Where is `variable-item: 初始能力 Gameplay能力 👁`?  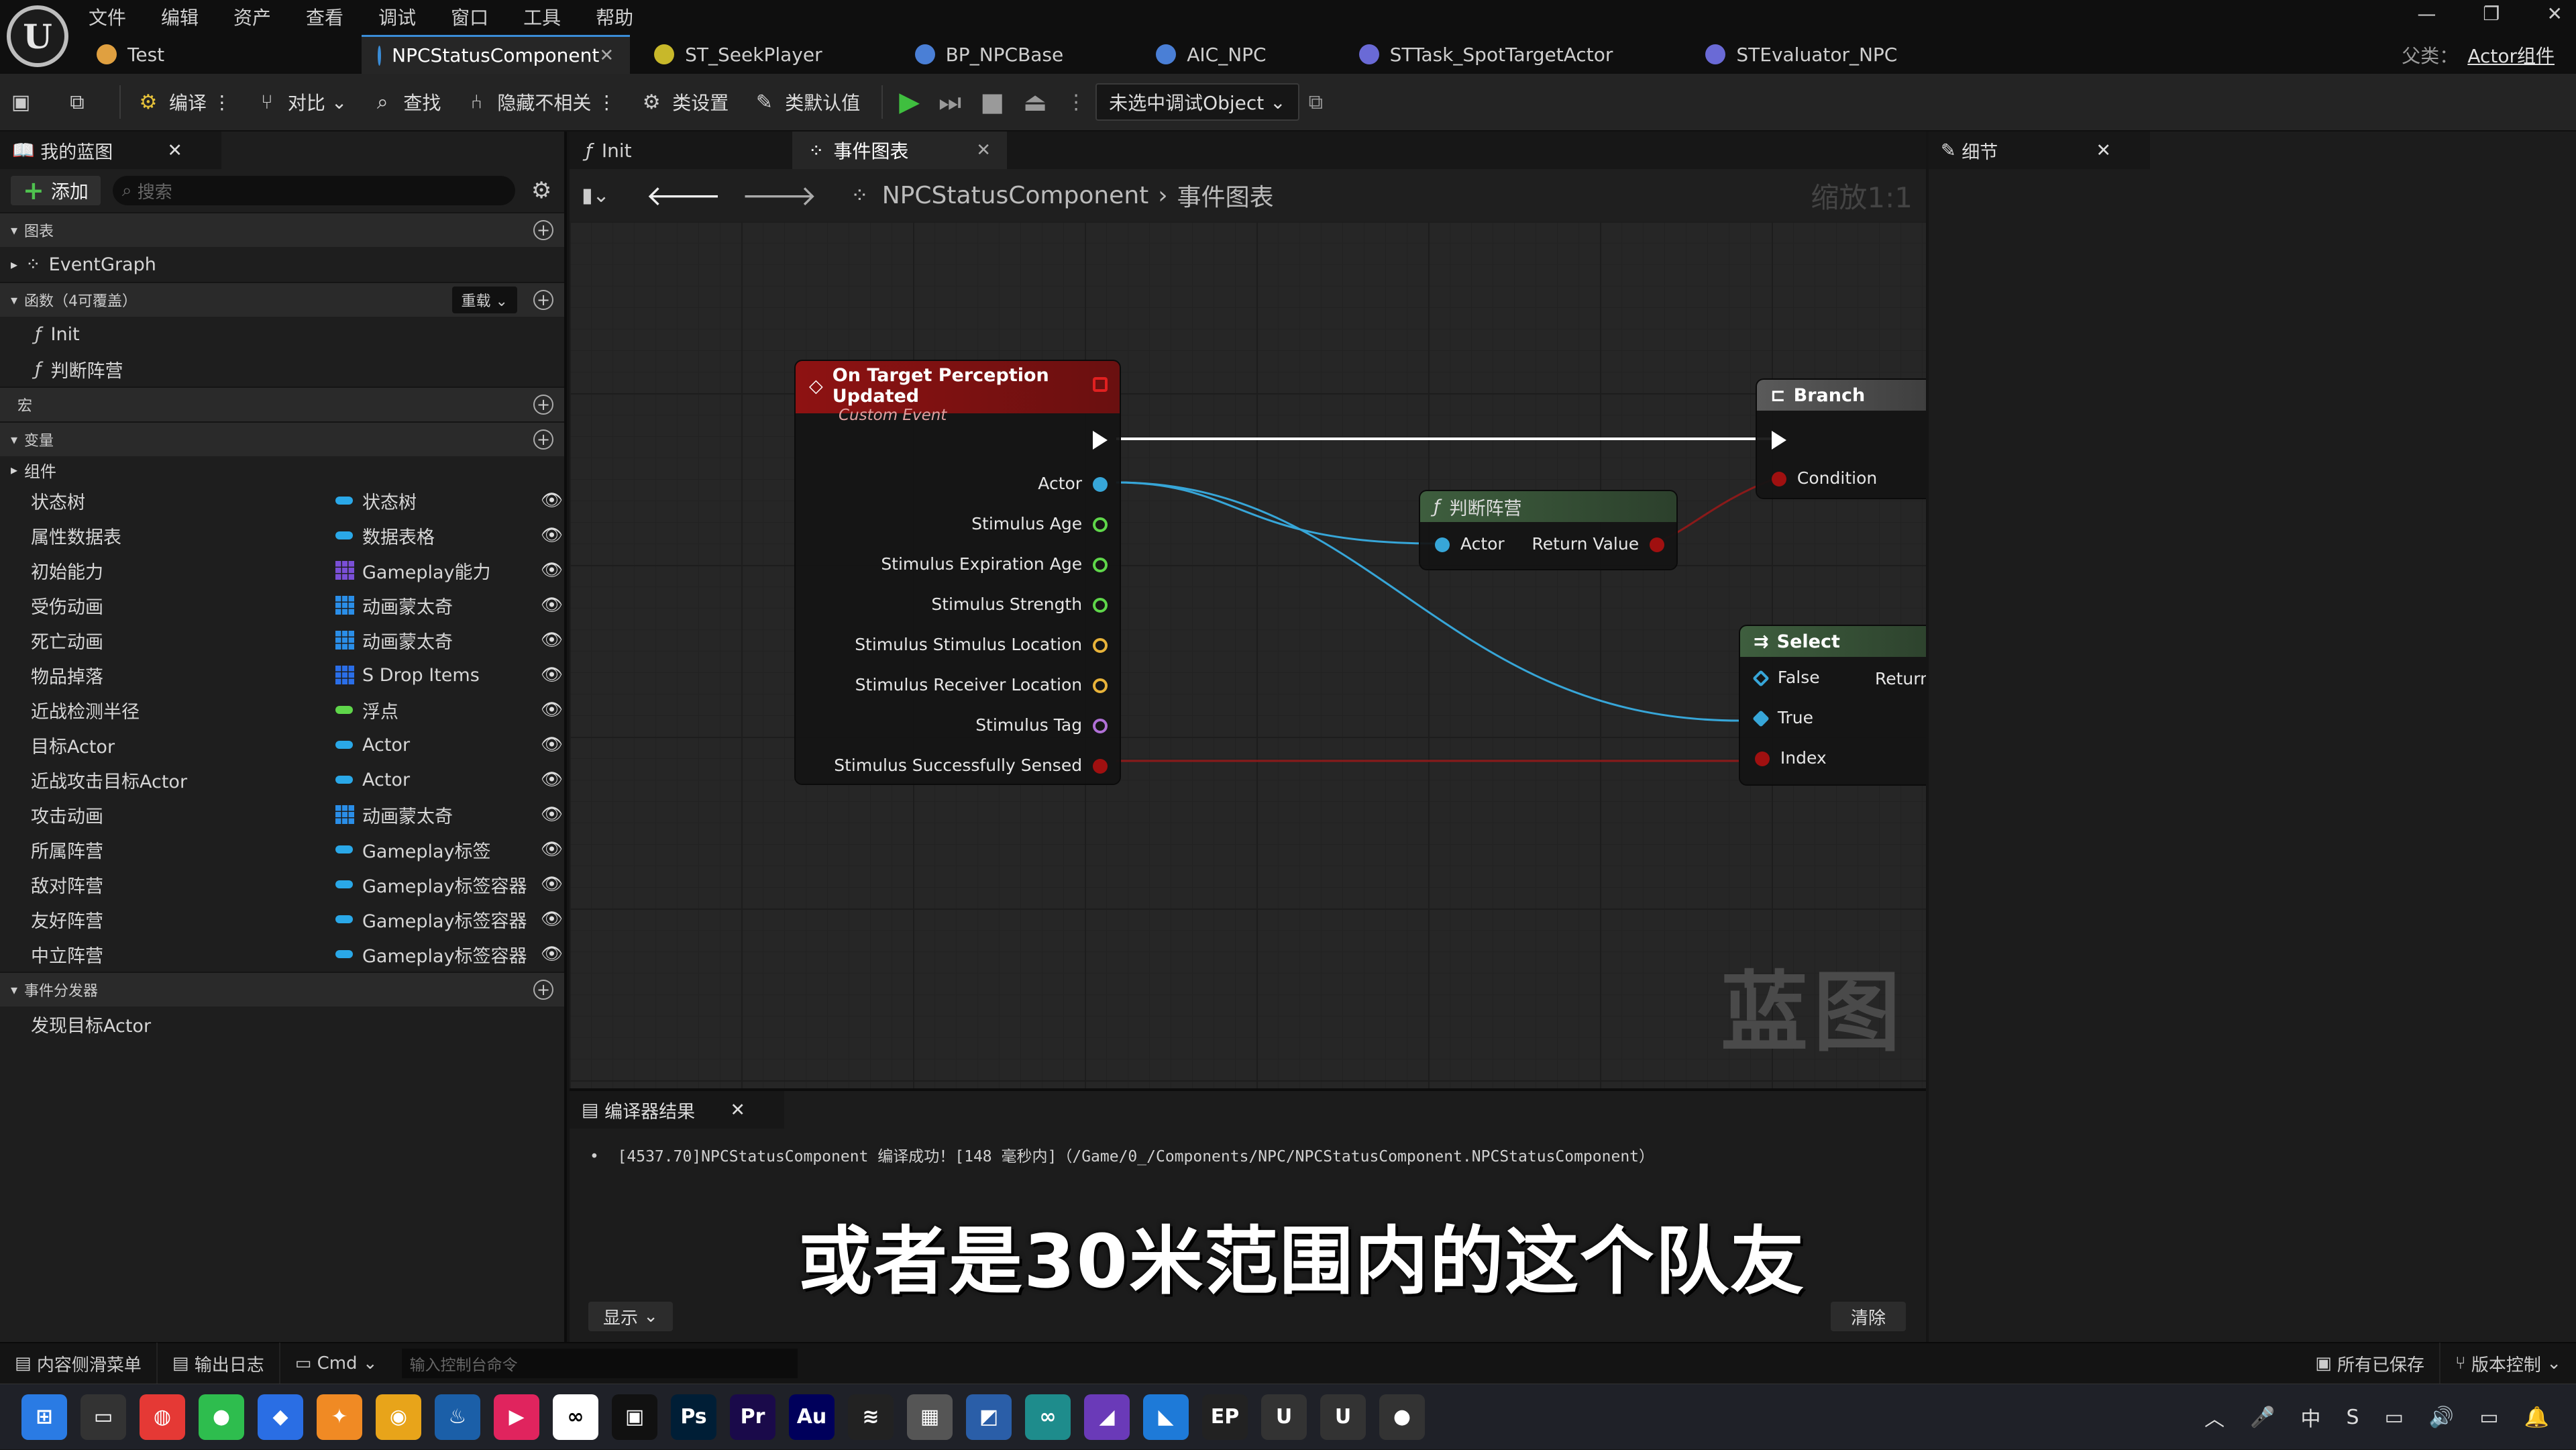 variable-item: 初始能力 Gameplay能力 👁 is located at coordinates (282, 570).